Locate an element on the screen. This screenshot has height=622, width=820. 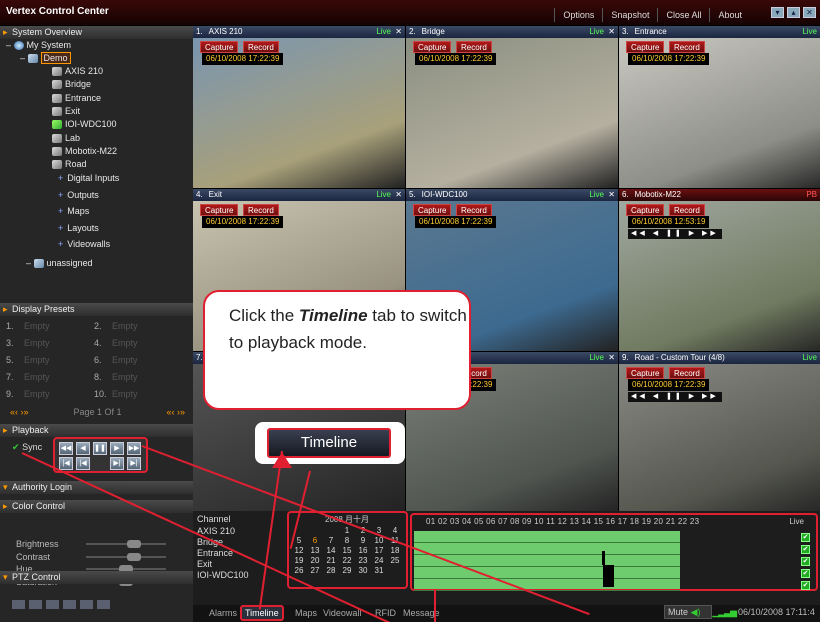
next-frame-icon: ▶| is located at coordinates (117, 463).